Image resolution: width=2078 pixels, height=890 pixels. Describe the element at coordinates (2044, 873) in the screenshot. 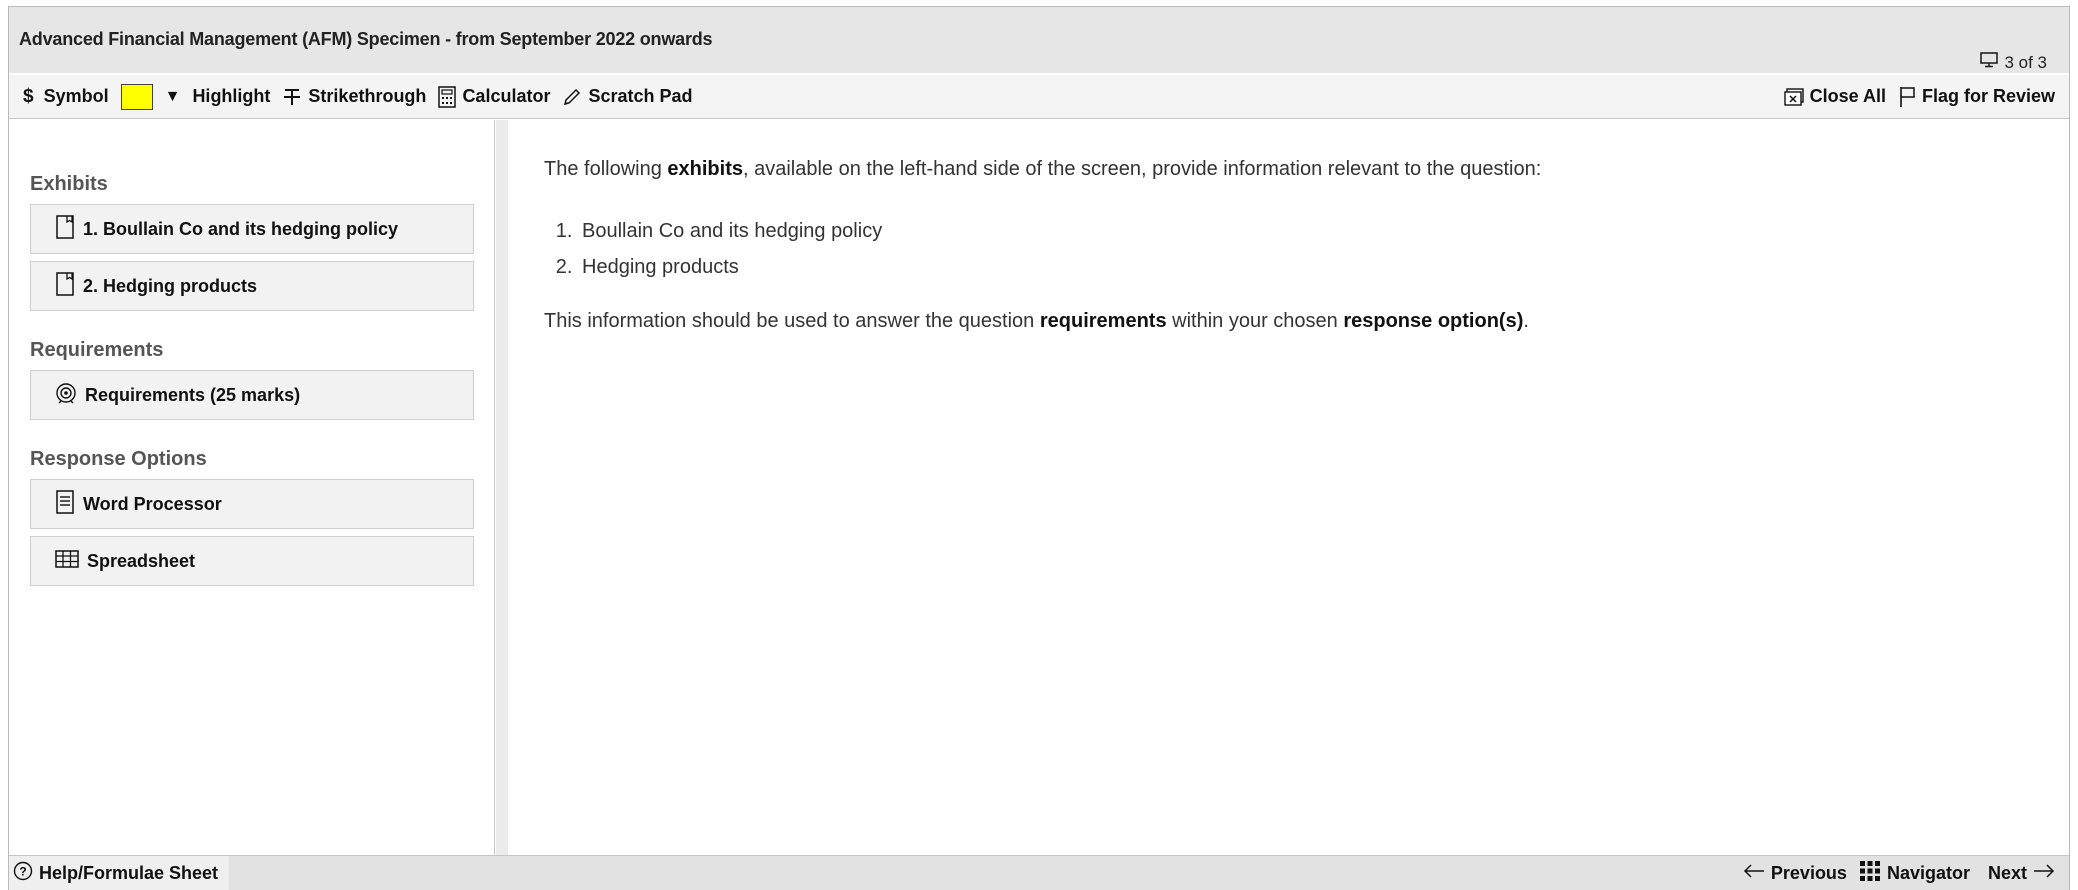

I see `arrow-right-icon` at that location.